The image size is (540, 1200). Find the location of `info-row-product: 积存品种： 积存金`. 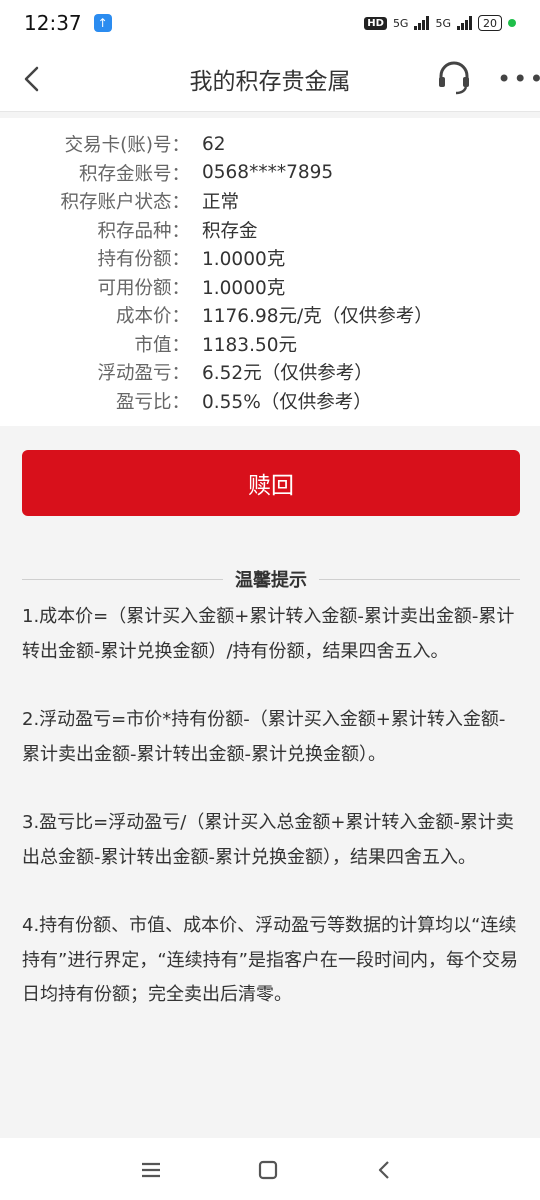

info-row-product: 积存品种： 积存金 is located at coordinates (270, 230).